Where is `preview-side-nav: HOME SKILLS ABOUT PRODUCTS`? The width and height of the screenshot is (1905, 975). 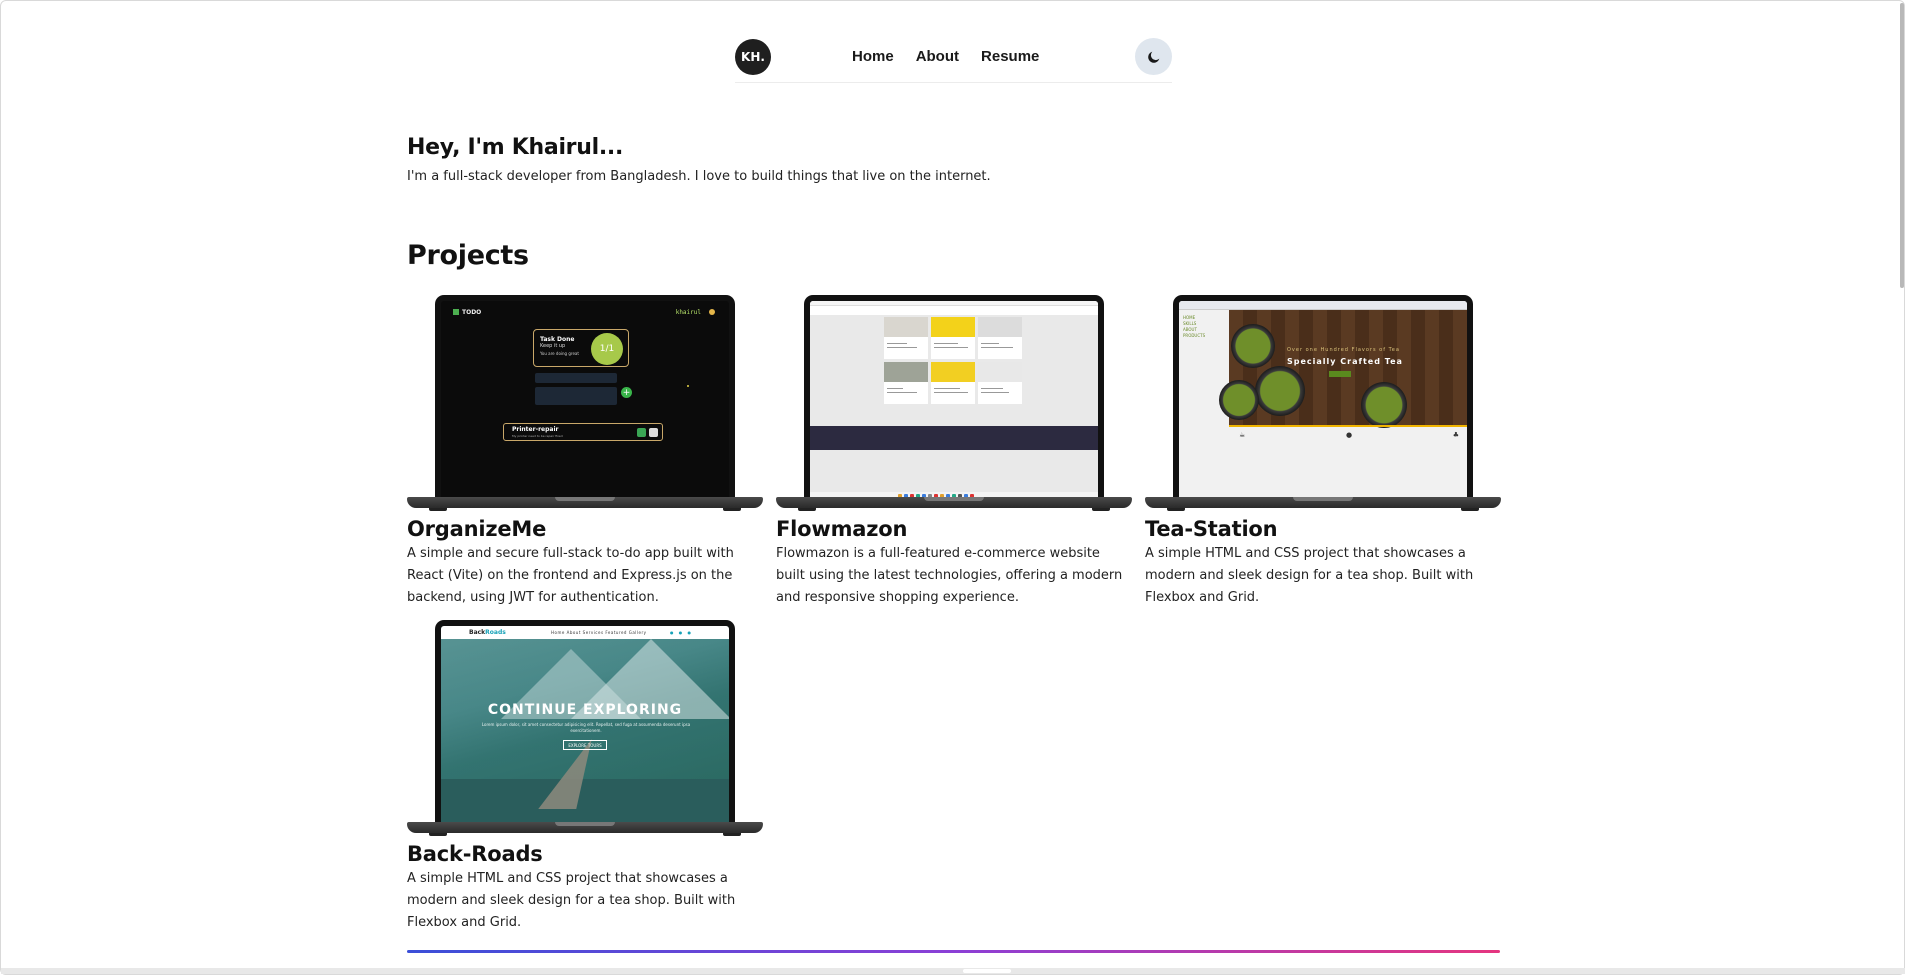
preview-side-nav: HOME SKILLS ABOUT PRODUCTS is located at coordinates (1194, 326).